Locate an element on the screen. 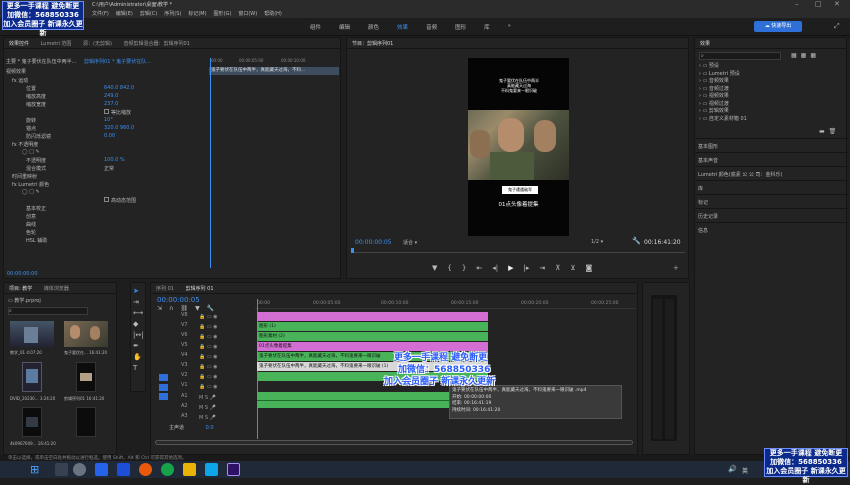 This screenshot has height=485, width=850. fit-select: 适合 ▾ is located at coordinates (410, 242).